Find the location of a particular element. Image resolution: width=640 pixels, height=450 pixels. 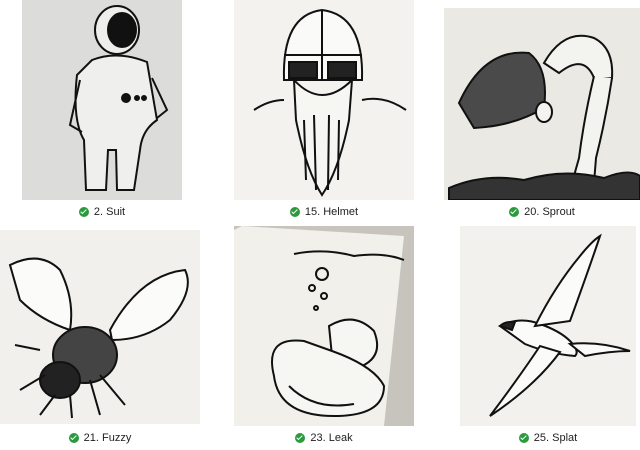

file-caption: 20. Sprout is located at coordinates (542, 212).